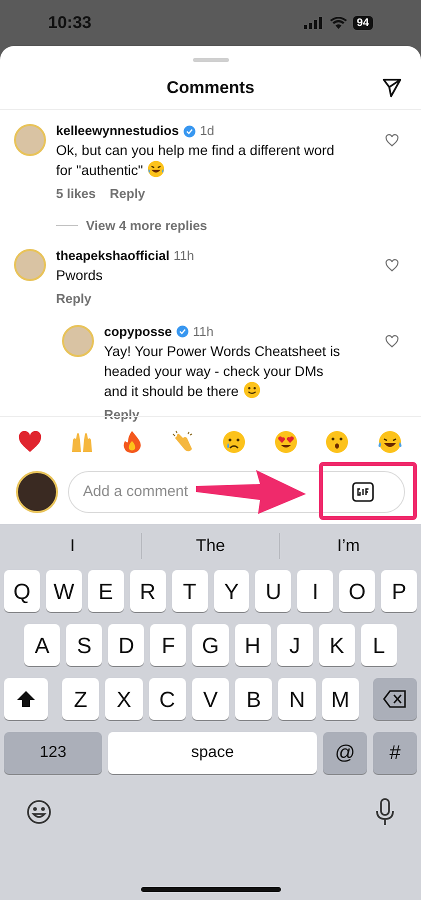 The image size is (421, 900). Describe the element at coordinates (132, 442) in the screenshot. I see `fire-emoji-icon` at that location.